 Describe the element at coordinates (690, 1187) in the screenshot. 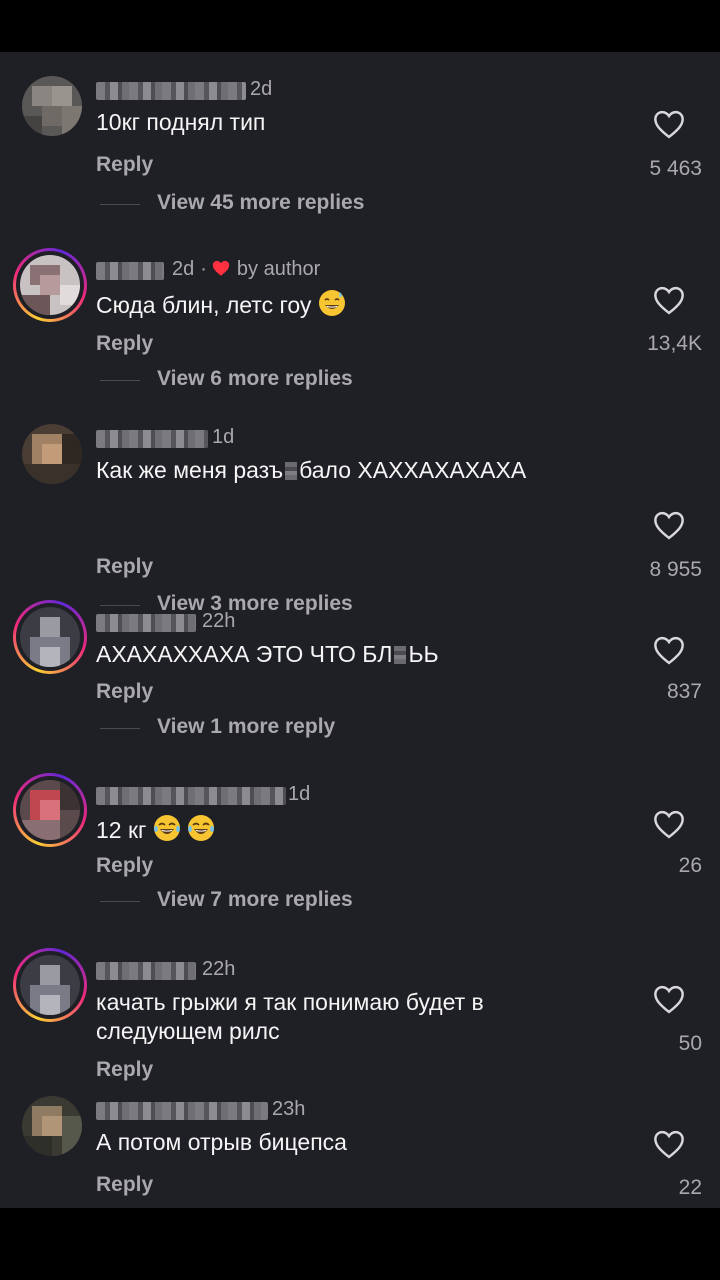

I see `like-count: 22` at that location.